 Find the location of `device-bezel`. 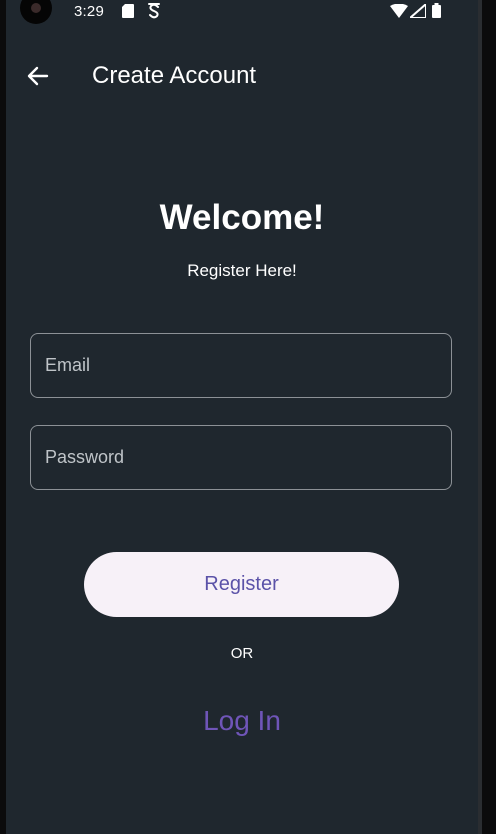

device-bezel is located at coordinates (487, 417).